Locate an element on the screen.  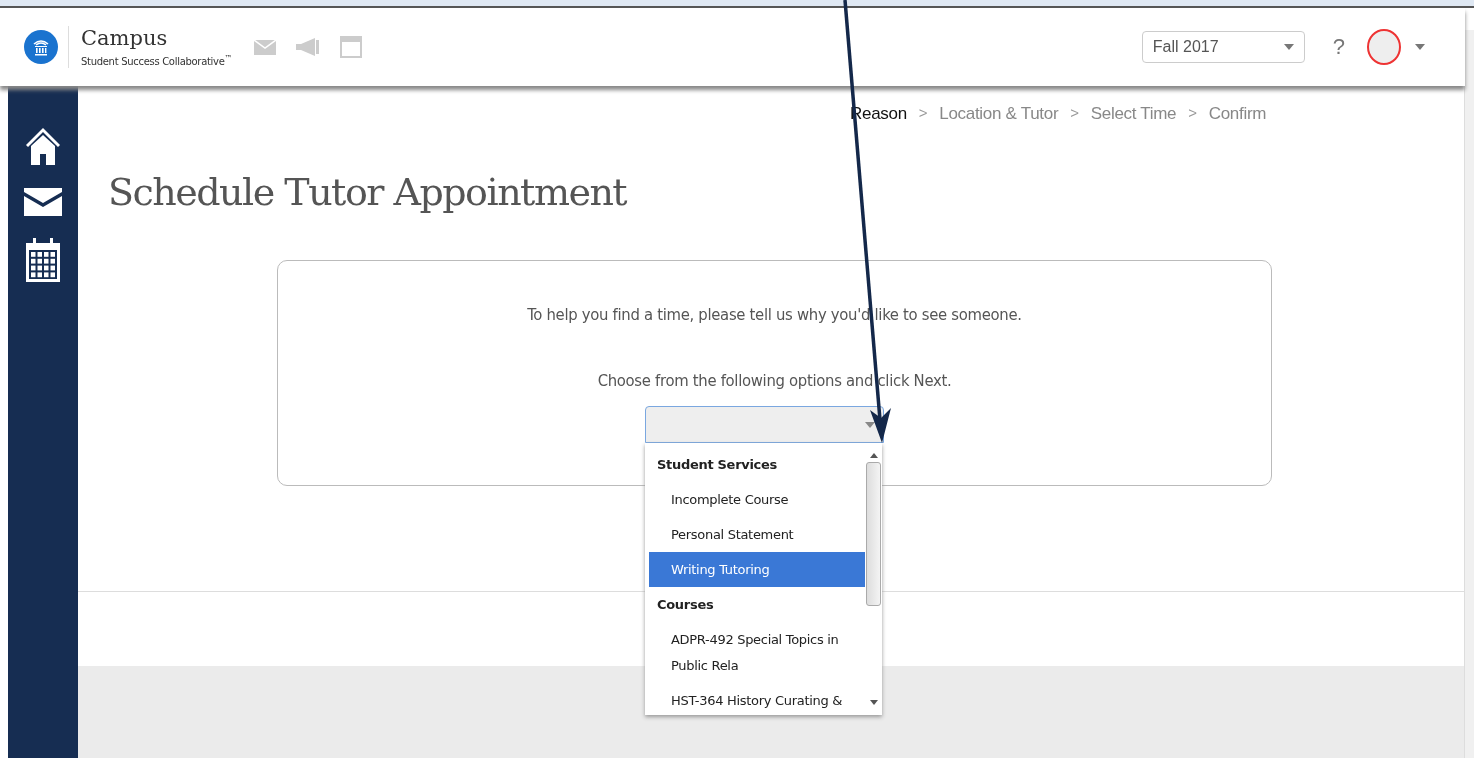
term-select: Fall 2017 is located at coordinates (1223, 47).